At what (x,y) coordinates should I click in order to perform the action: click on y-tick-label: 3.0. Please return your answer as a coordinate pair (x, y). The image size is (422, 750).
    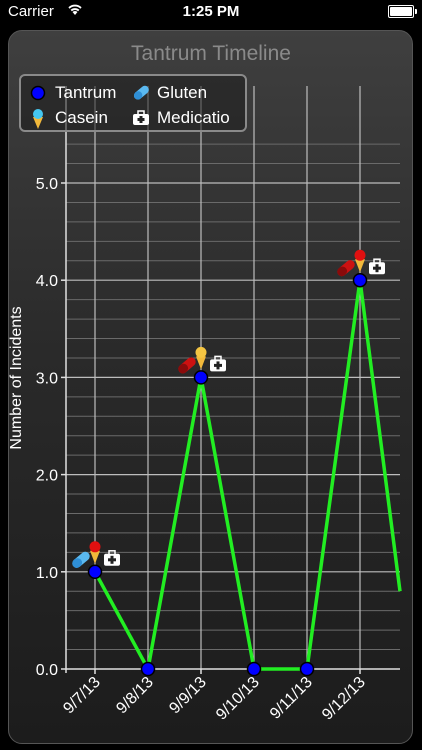
    Looking at the image, I should click on (47, 378).